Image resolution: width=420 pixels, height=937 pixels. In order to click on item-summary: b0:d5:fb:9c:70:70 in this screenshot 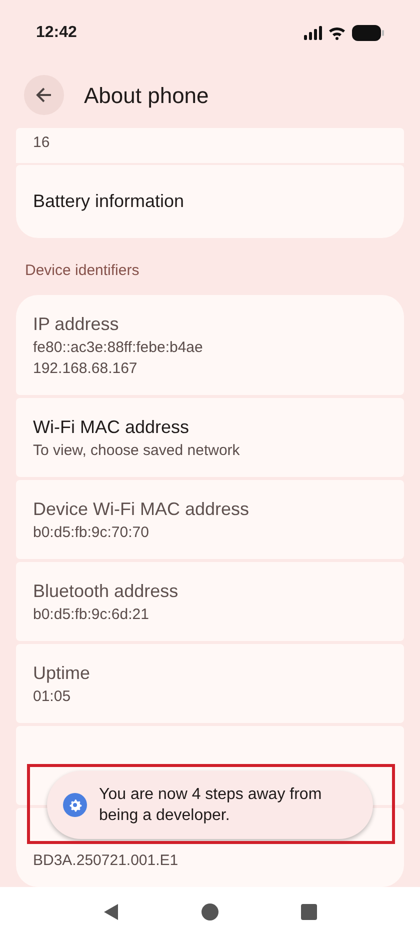, I will do `click(91, 533)`.